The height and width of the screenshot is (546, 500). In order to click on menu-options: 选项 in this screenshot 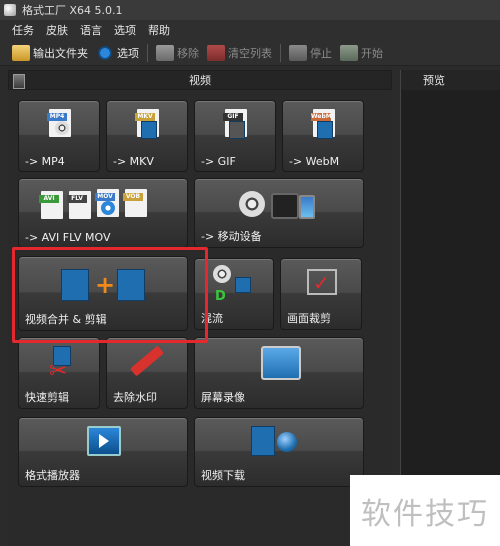, I will do `click(125, 30)`.